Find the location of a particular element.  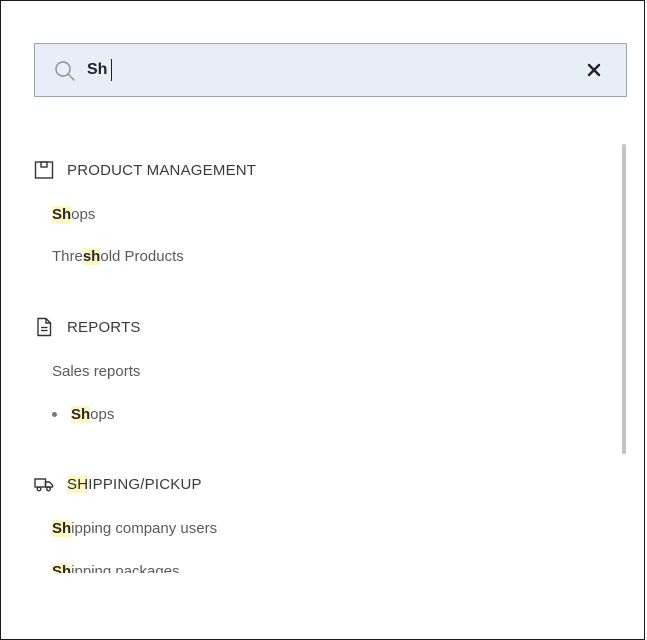

item-label: Thre is located at coordinates (67, 256).